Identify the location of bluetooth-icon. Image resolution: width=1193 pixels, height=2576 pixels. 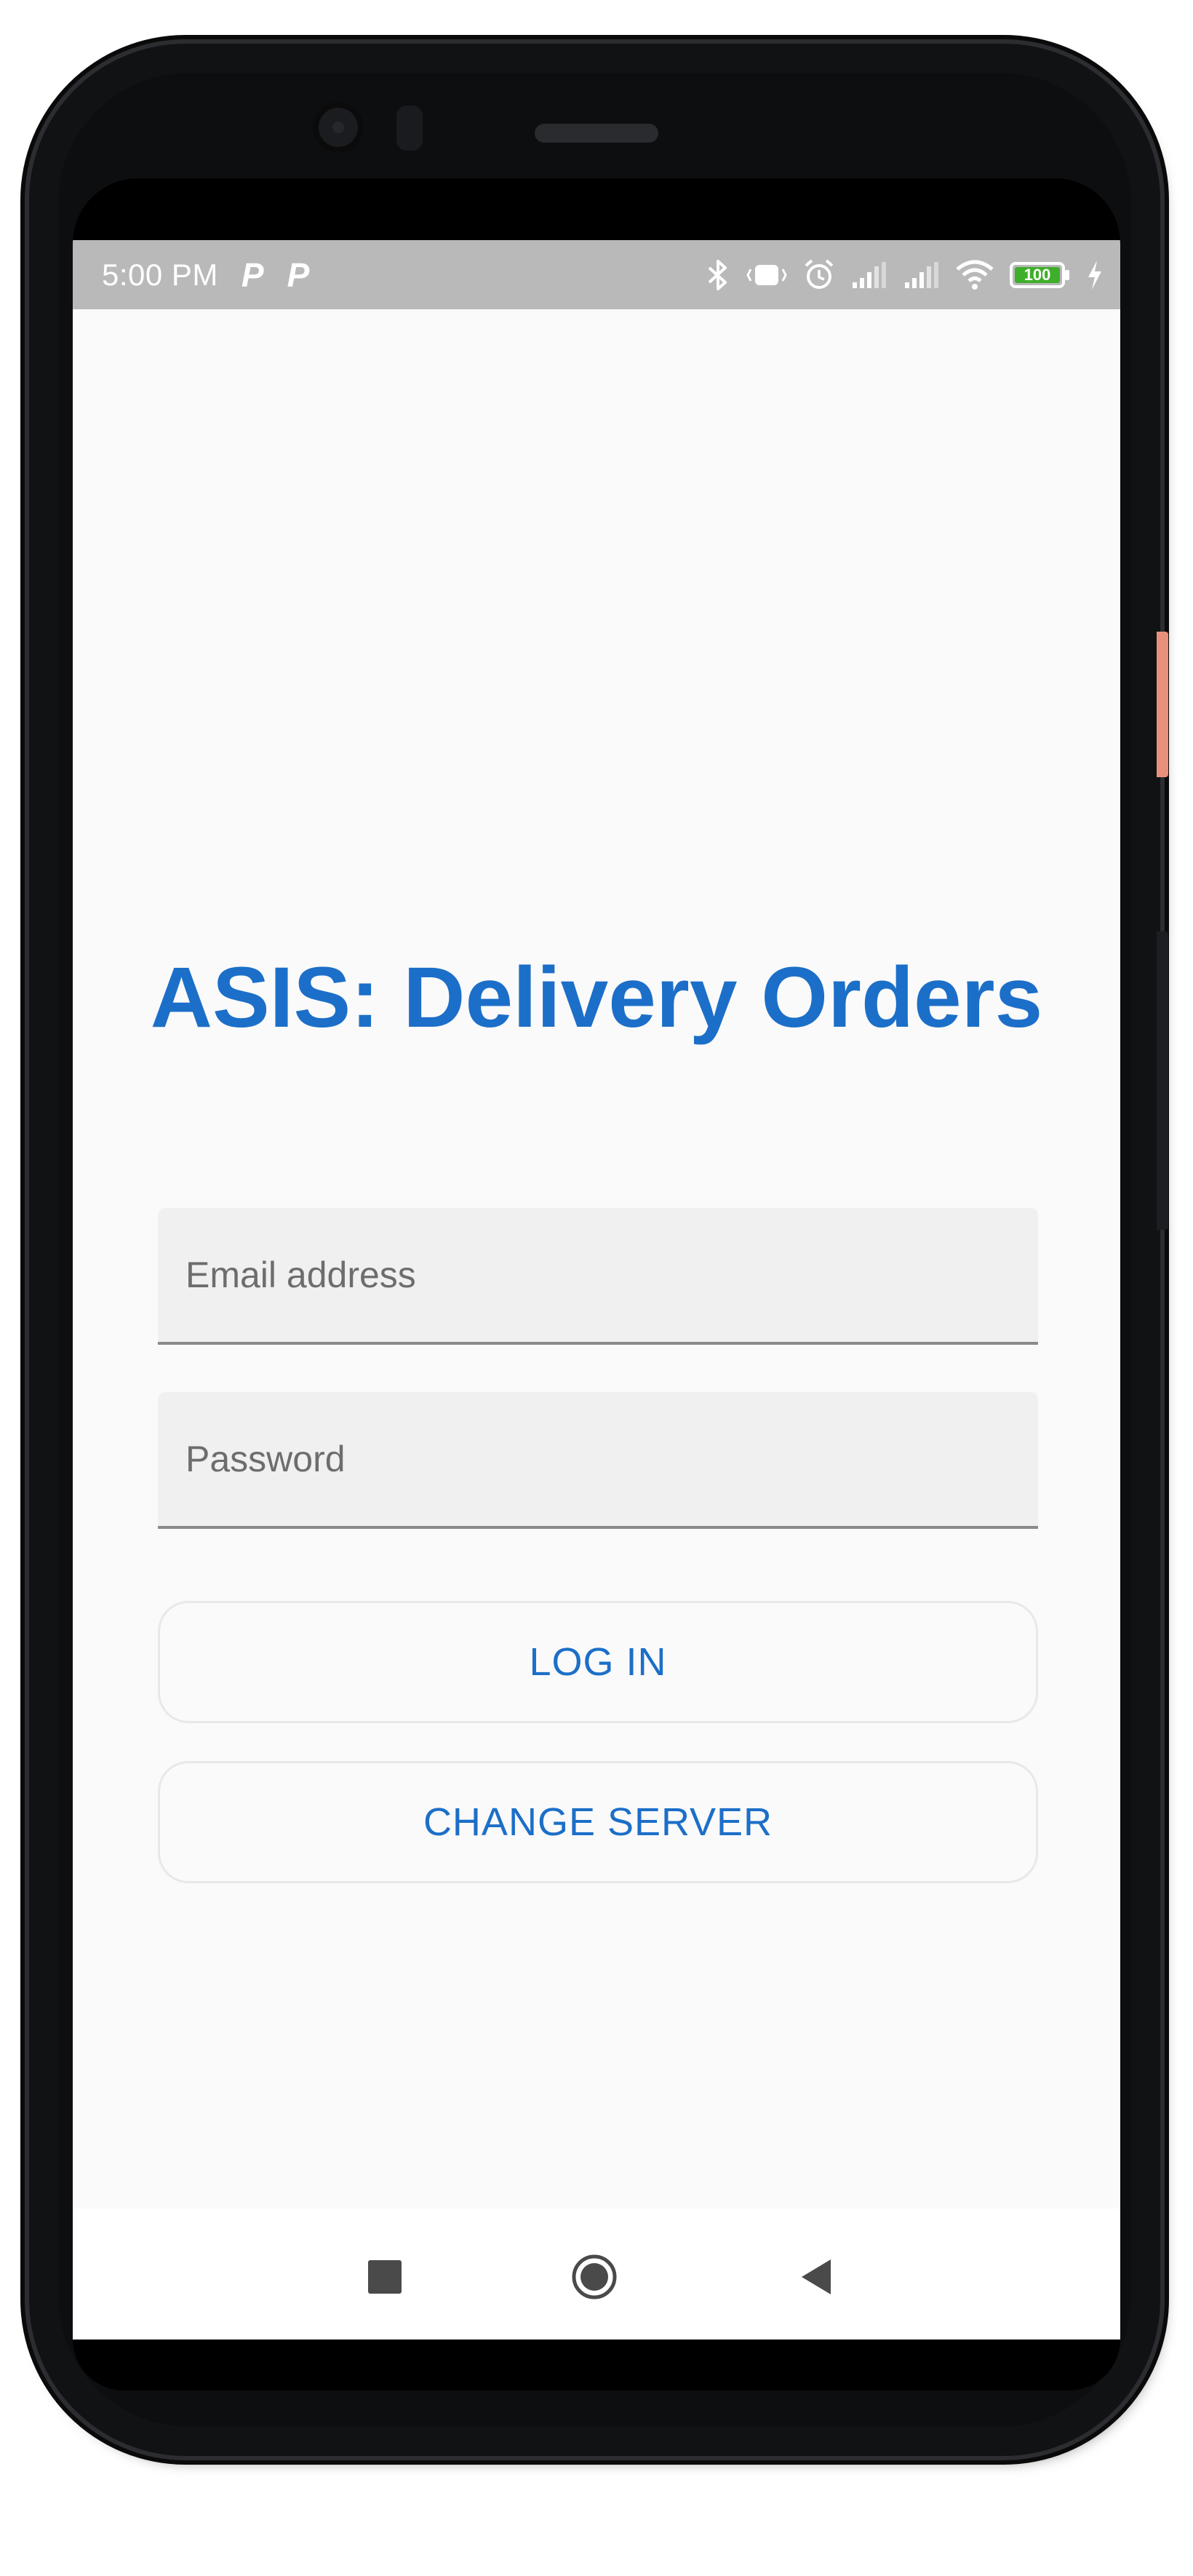
(717, 274).